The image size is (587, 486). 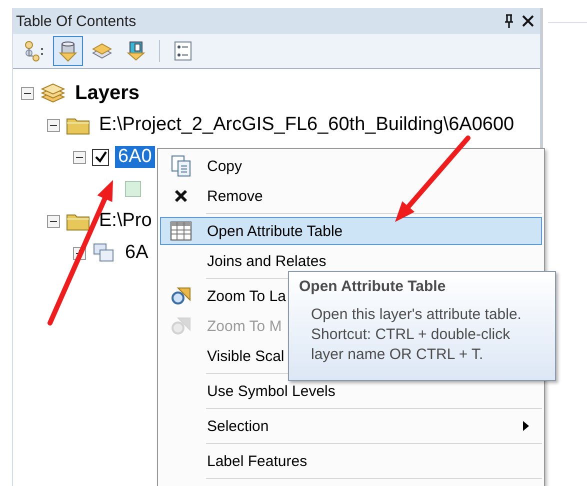 What do you see at coordinates (397, 355) in the screenshot?
I see `tooltip-text: layer name OR CTRL + T.` at bounding box center [397, 355].